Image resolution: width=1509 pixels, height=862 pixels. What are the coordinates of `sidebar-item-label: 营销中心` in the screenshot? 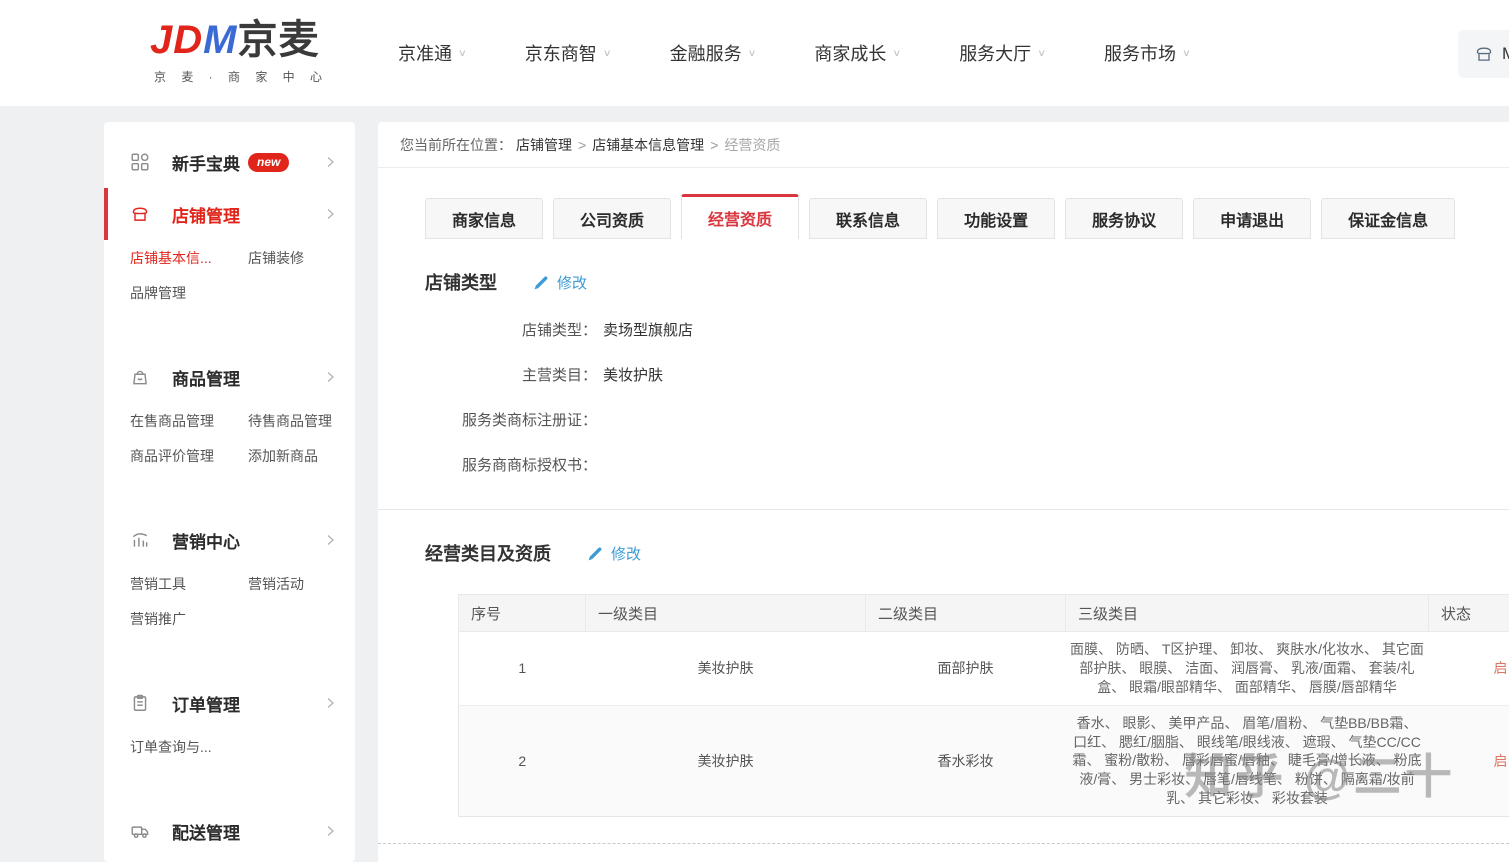 It's located at (206, 540).